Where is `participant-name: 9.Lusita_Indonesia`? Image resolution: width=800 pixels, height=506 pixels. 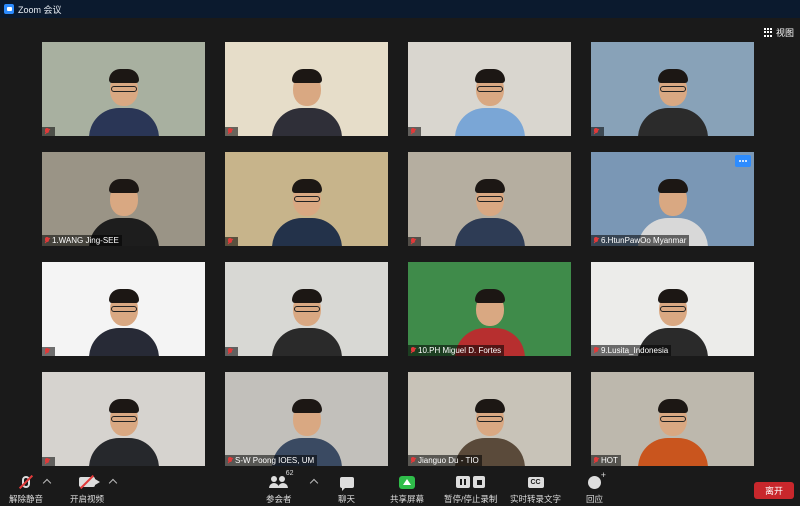
participant-name: 9.Lusita_Indonesia is located at coordinates (635, 350).